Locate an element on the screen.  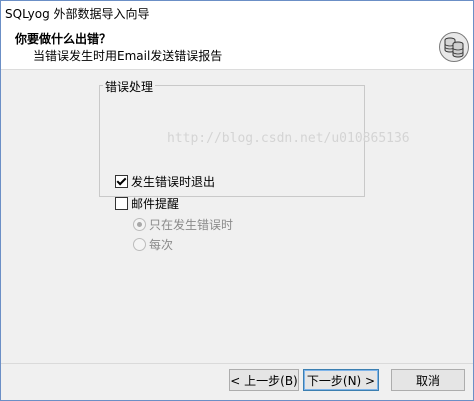
back-button: < 上一步(B) is located at coordinates (264, 380).